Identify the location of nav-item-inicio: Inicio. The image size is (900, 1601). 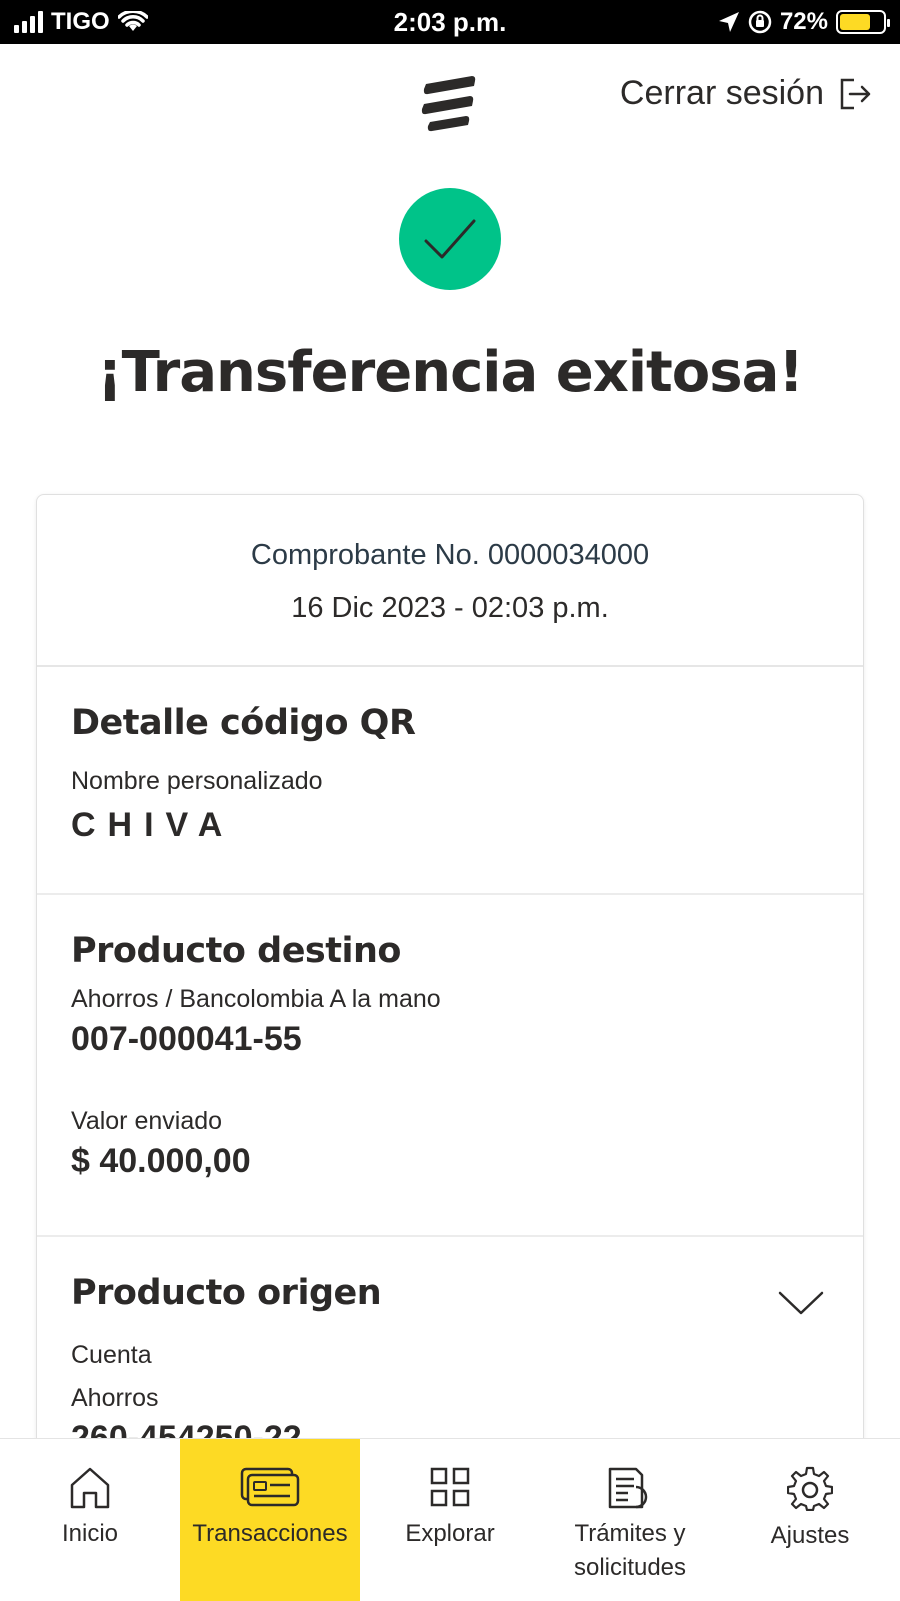
(90, 1520).